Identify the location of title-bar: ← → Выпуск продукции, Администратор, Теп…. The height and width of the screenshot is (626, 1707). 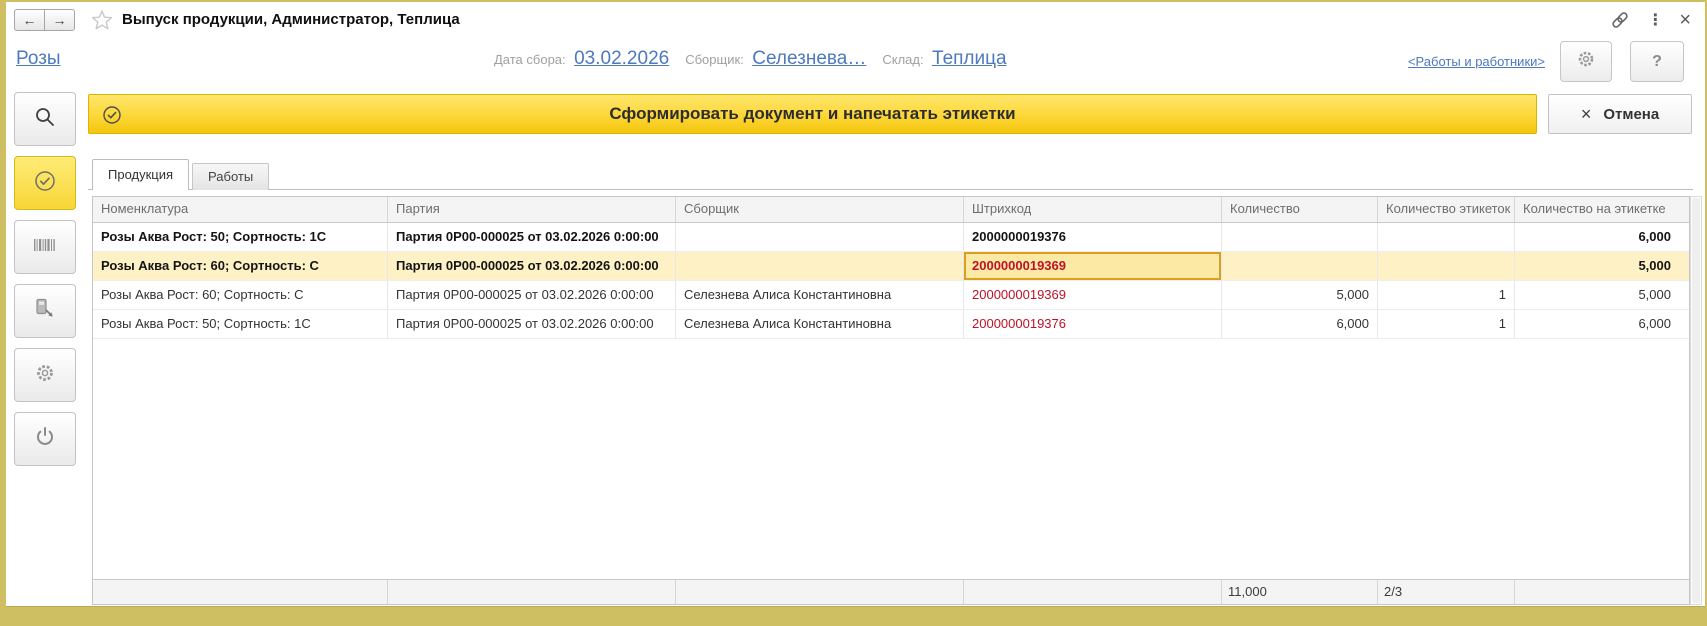
(855, 20).